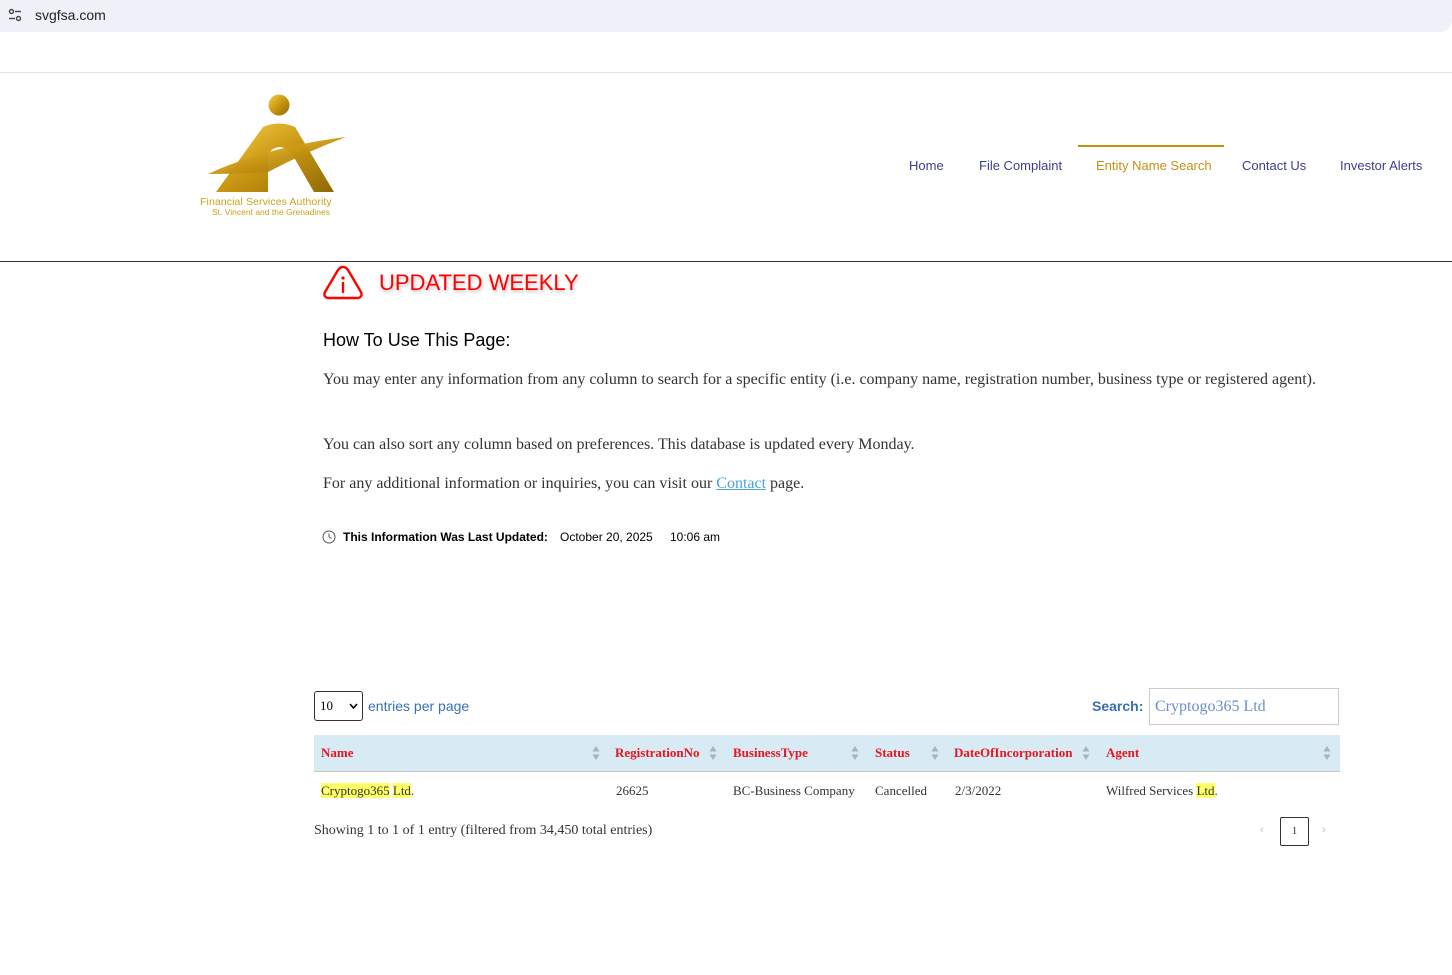 The image size is (1452, 975). I want to click on col-header-registrationno: RegistrationNo, so click(657, 753).